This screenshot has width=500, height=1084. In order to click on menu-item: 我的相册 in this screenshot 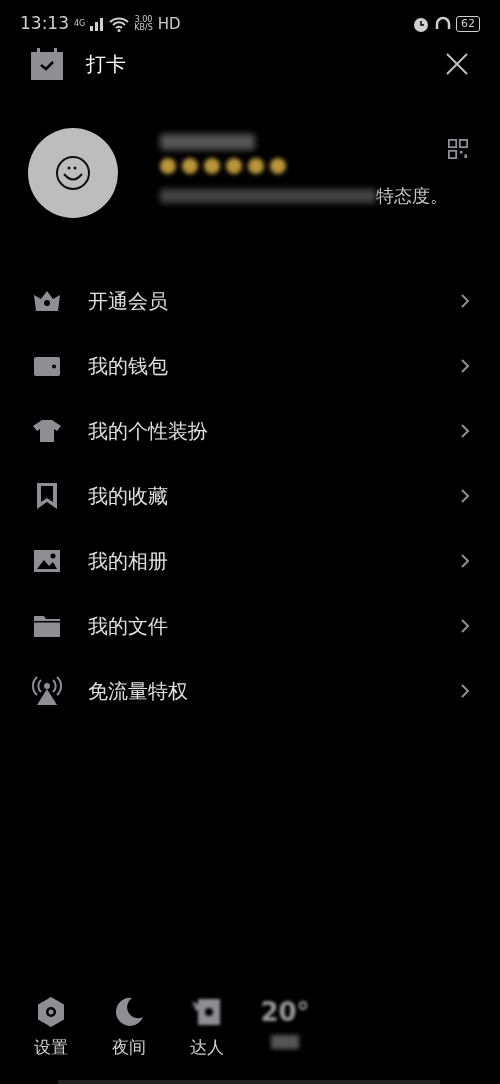, I will do `click(250, 560)`.